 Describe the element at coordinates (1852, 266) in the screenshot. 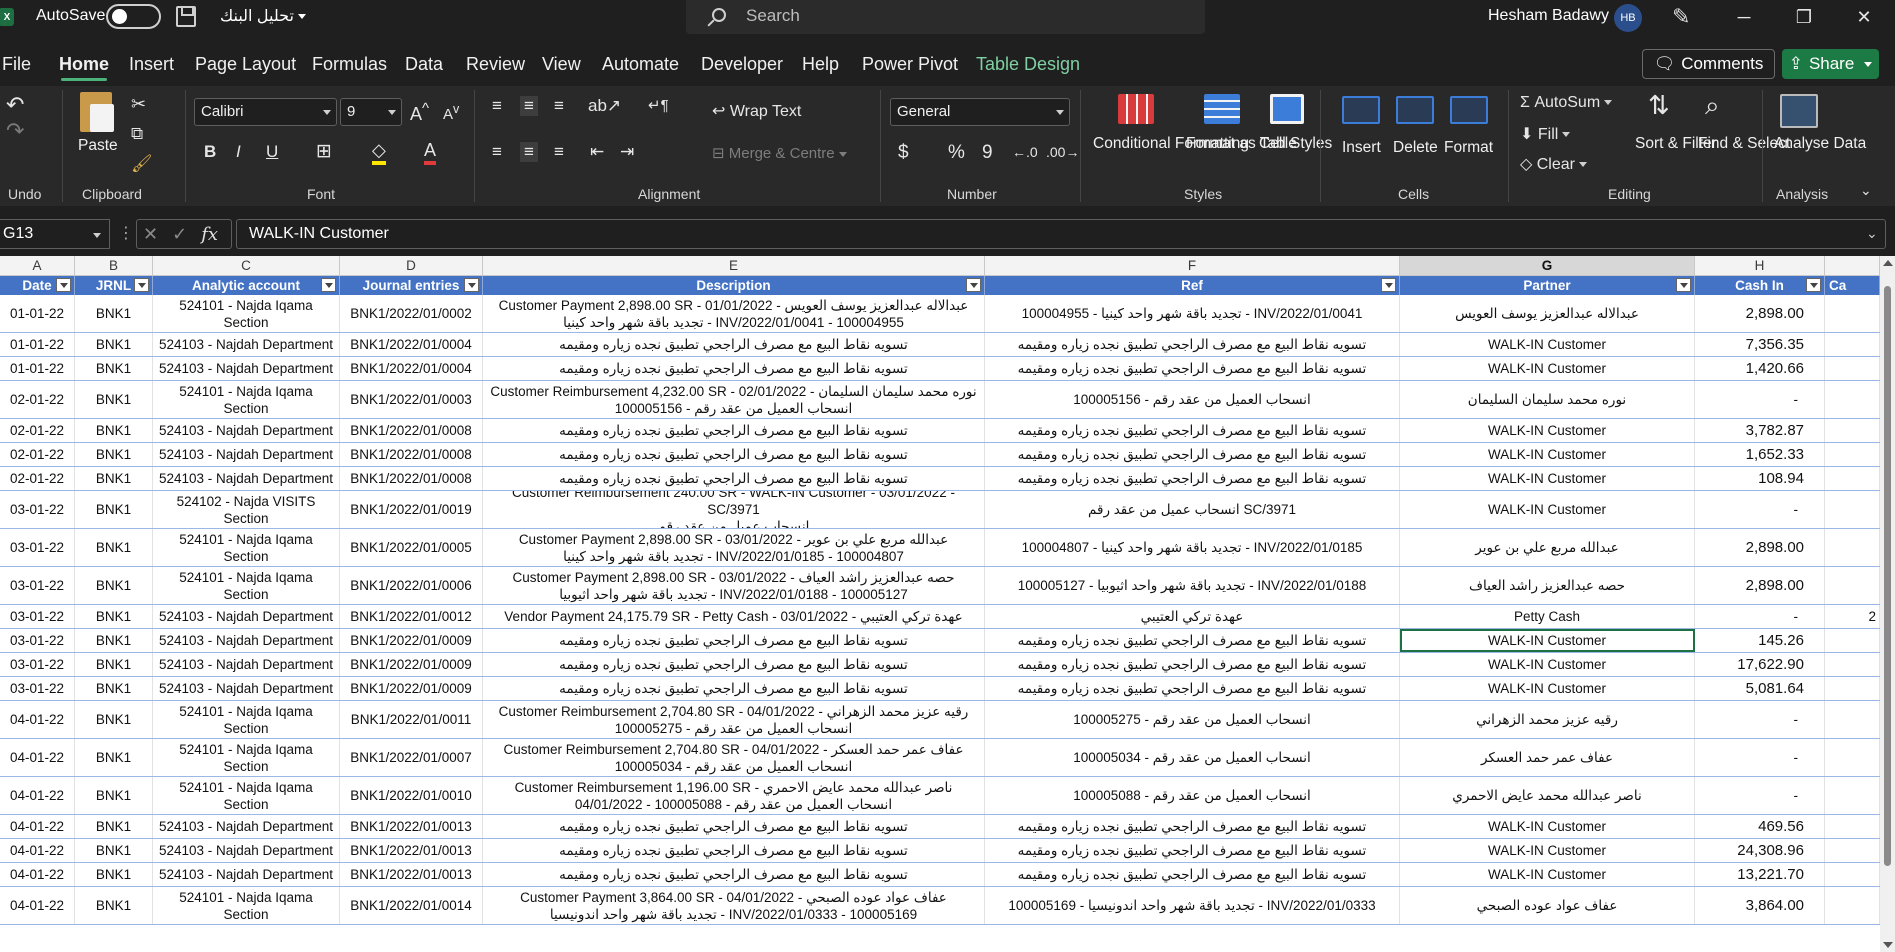

I see `column-header-i` at that location.